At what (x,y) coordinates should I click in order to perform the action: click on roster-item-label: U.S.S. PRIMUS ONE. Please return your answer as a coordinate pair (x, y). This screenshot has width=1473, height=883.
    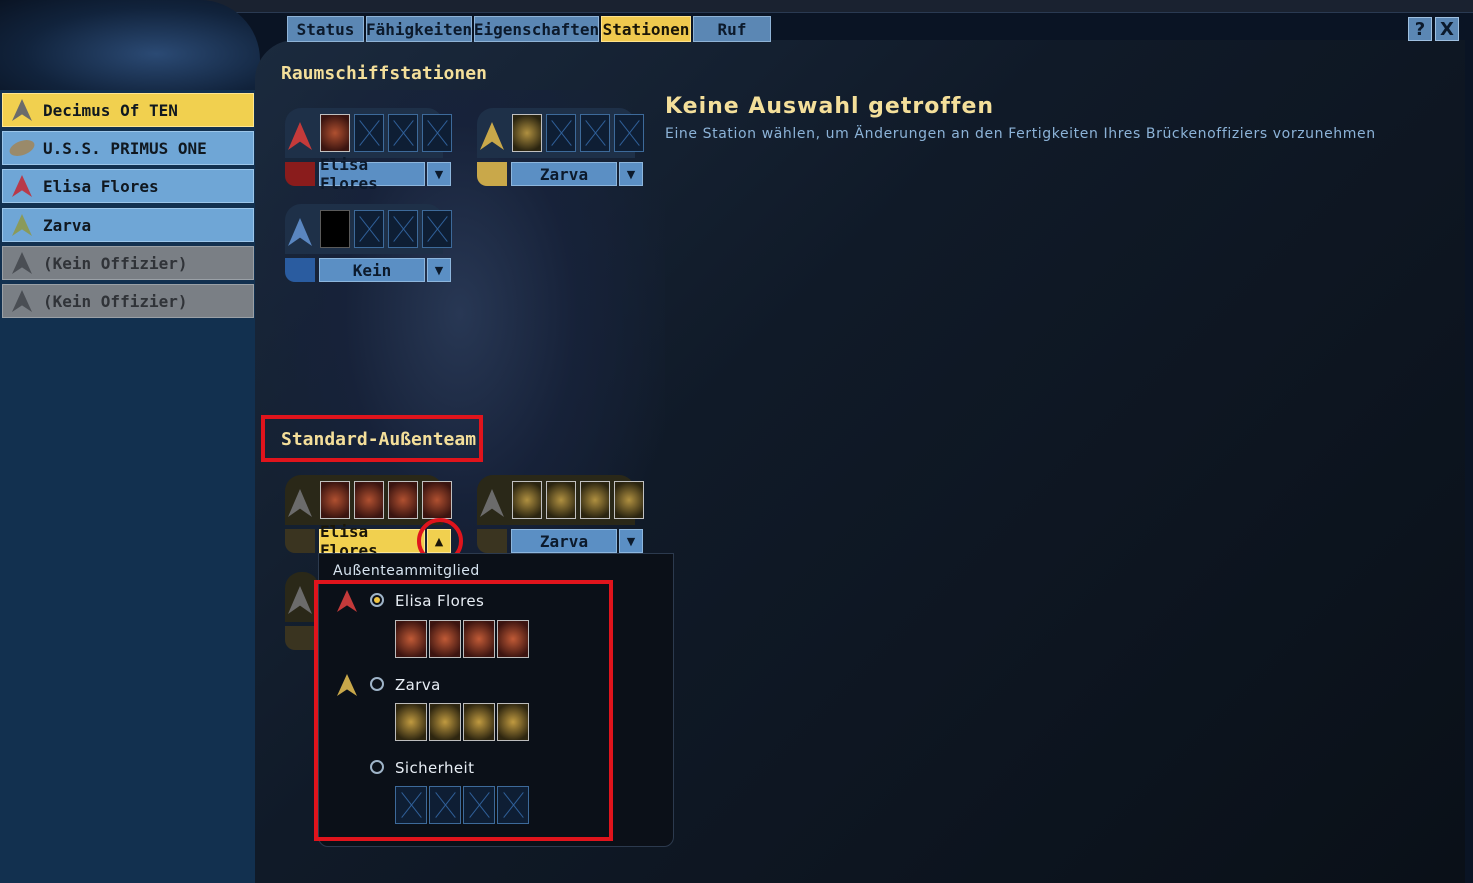
    Looking at the image, I should click on (125, 148).